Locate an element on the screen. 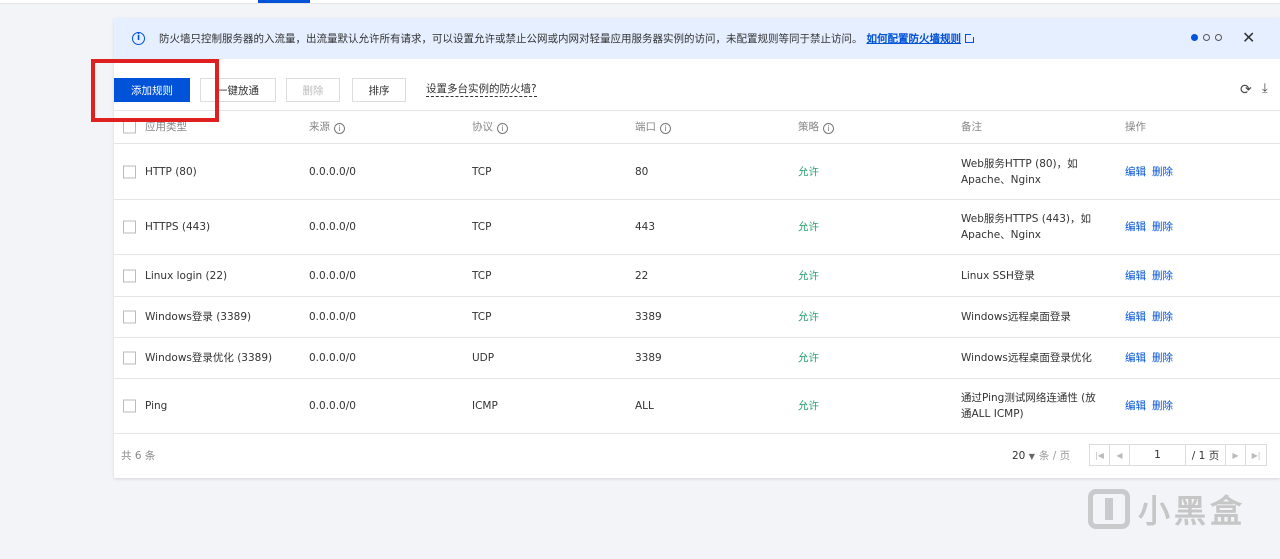  external-link-icon is located at coordinates (970, 37).